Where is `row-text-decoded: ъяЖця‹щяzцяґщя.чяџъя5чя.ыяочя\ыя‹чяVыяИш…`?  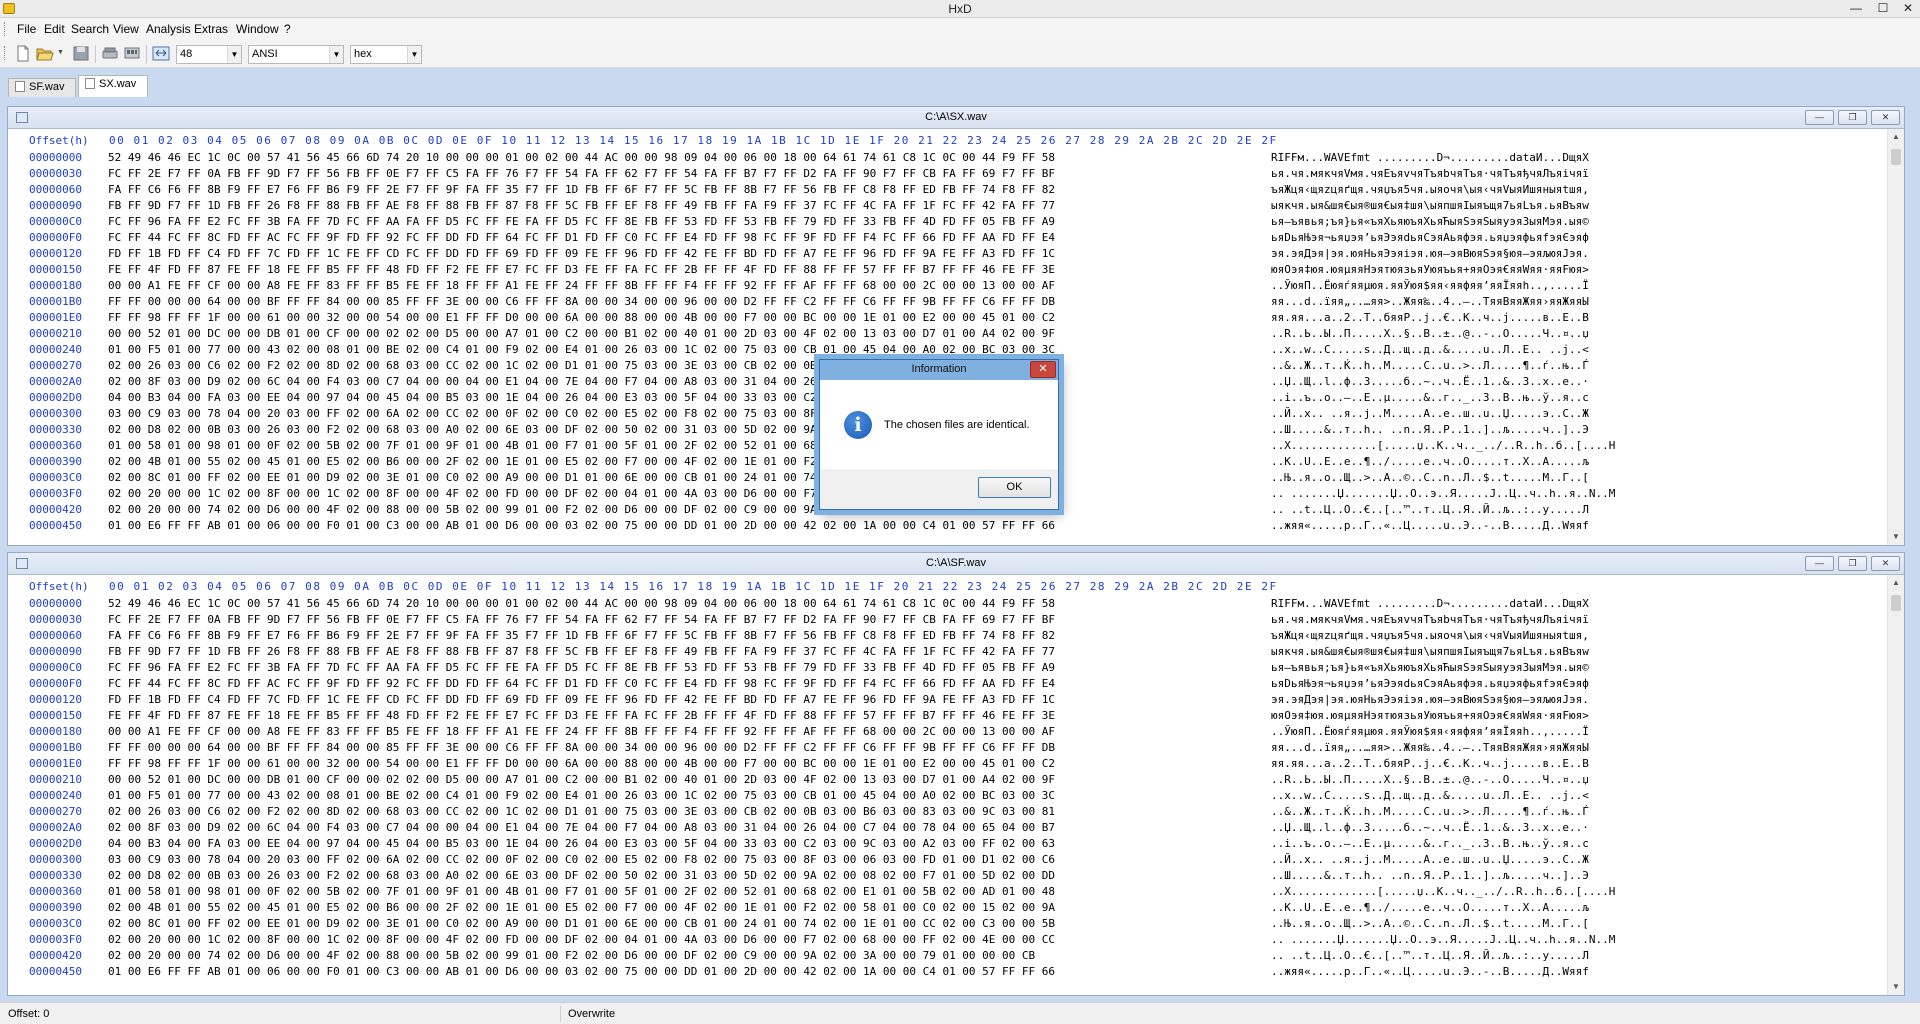 row-text-decoded: ъяЖця‹щяzцяґщя.чяџъя5чя.ыяочя\ыя‹чяVыяИш… is located at coordinates (1430, 189).